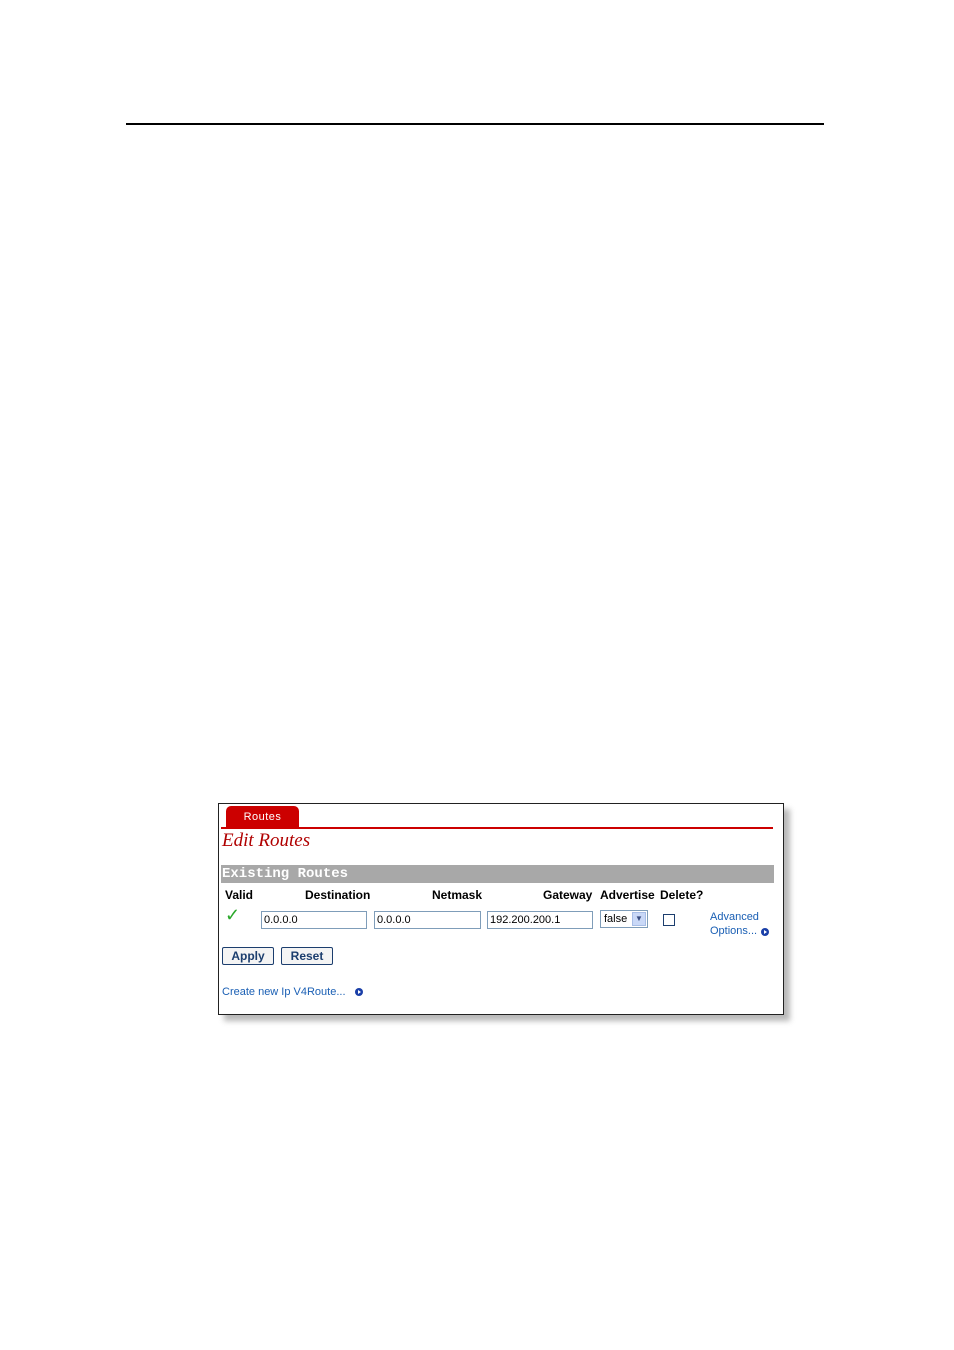 This screenshot has height=1350, width=954. I want to click on chevron-down-icon: ▼, so click(639, 919).